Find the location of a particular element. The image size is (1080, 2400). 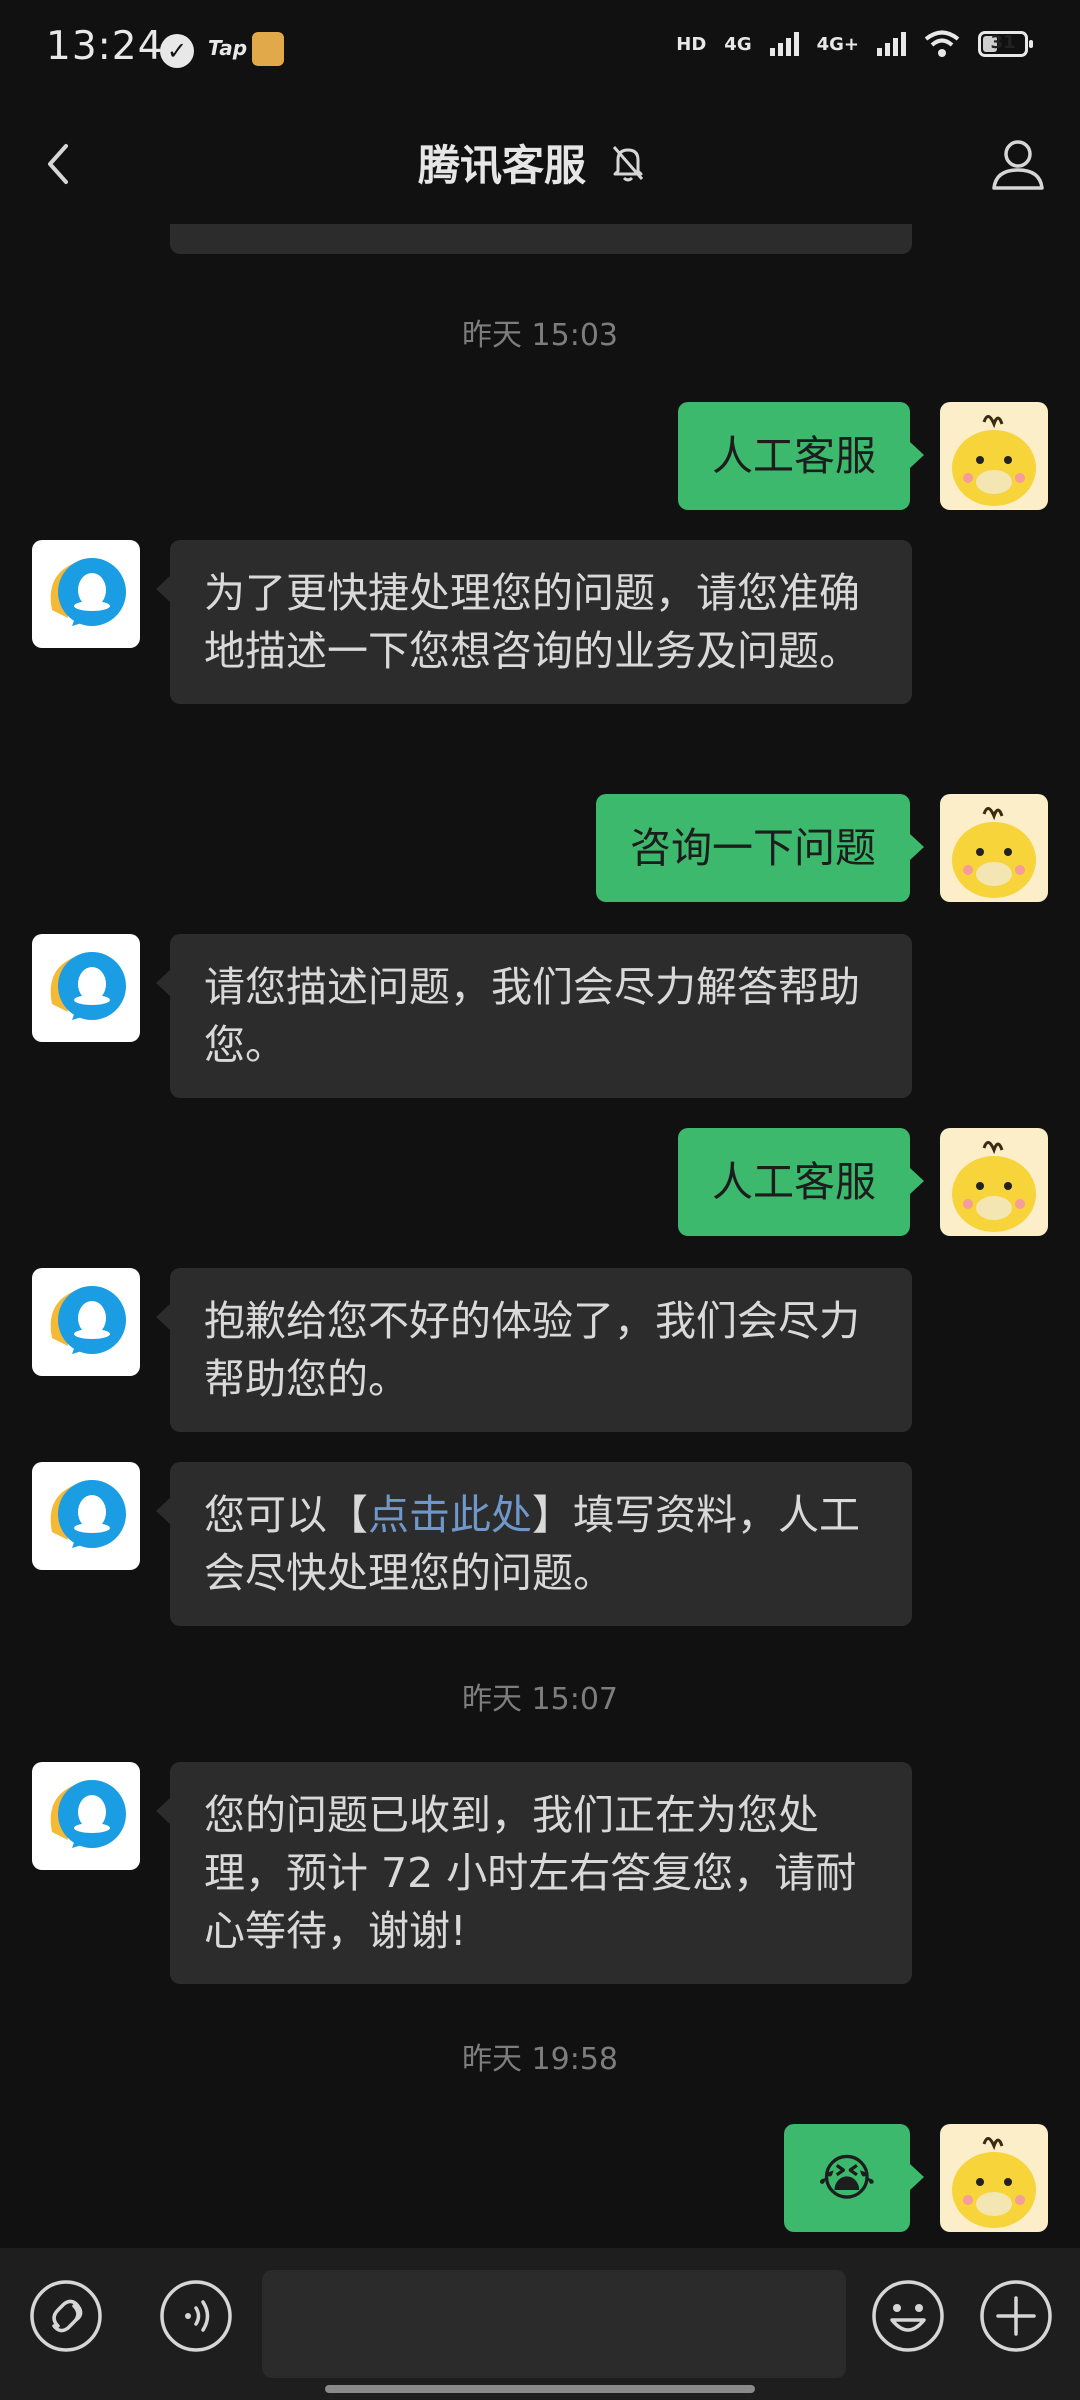

message-row-incoming: 请您描述问题，我们会尽力解答帮助您。 is located at coordinates (540, 1016).